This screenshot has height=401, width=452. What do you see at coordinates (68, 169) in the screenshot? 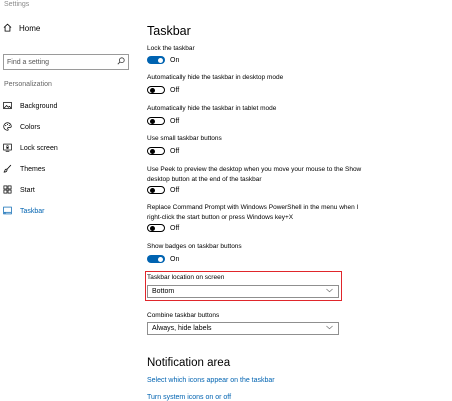
I see `sidebar-item-themes: Themes` at bounding box center [68, 169].